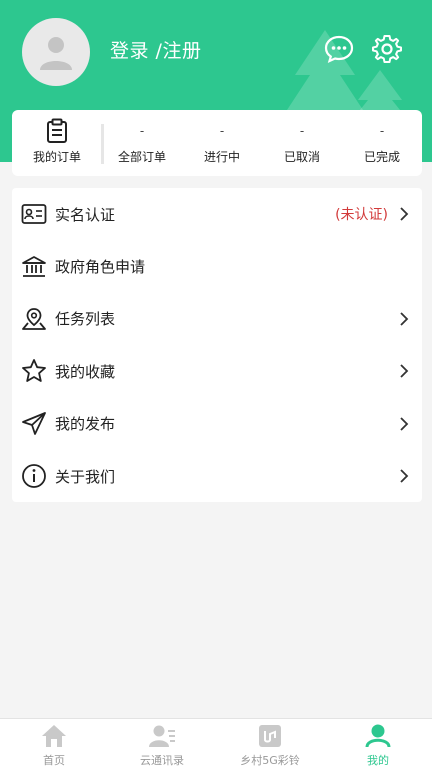 The image size is (432, 769). Describe the element at coordinates (56, 157) in the screenshot. I see `my-orders-label: 我的订单` at that location.